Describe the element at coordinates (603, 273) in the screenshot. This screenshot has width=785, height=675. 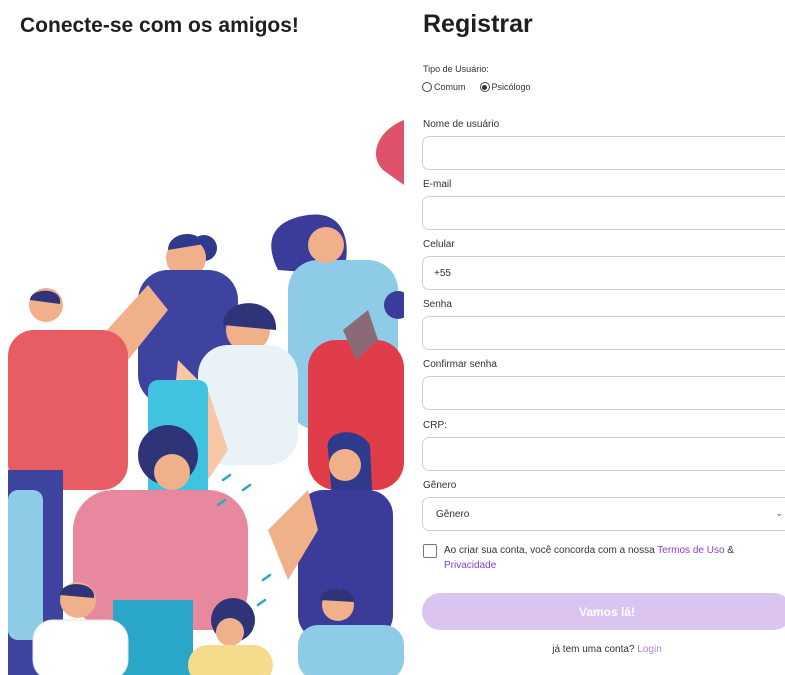
I see `phone-input: +55` at that location.